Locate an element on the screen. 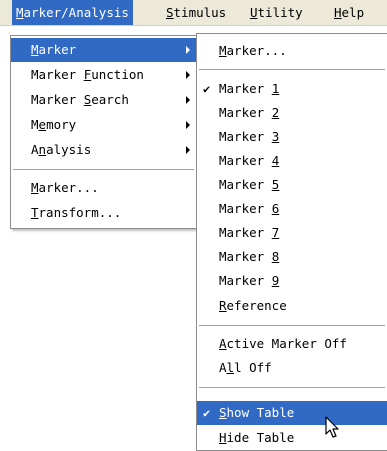 This screenshot has height=451, width=387. menu-item-label: Marker 5 is located at coordinates (249, 184).